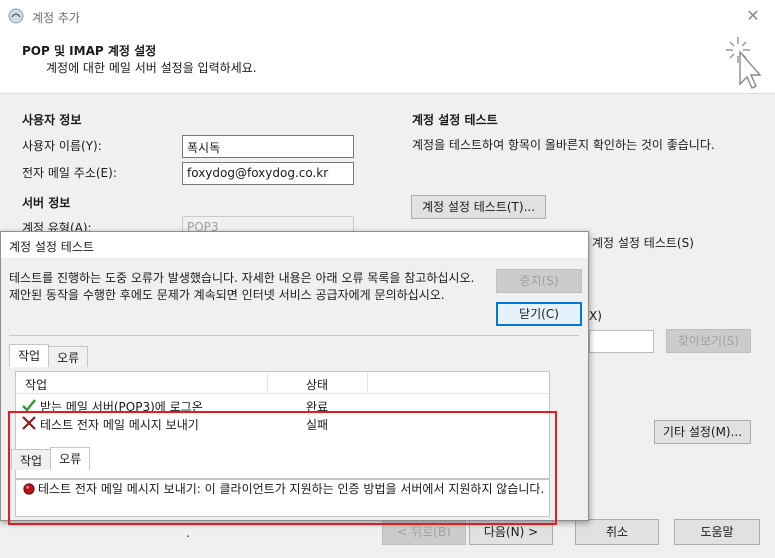 This screenshot has width=775, height=558. I want to click on email-field: foxydog@foxydog.co.kr, so click(268, 173).